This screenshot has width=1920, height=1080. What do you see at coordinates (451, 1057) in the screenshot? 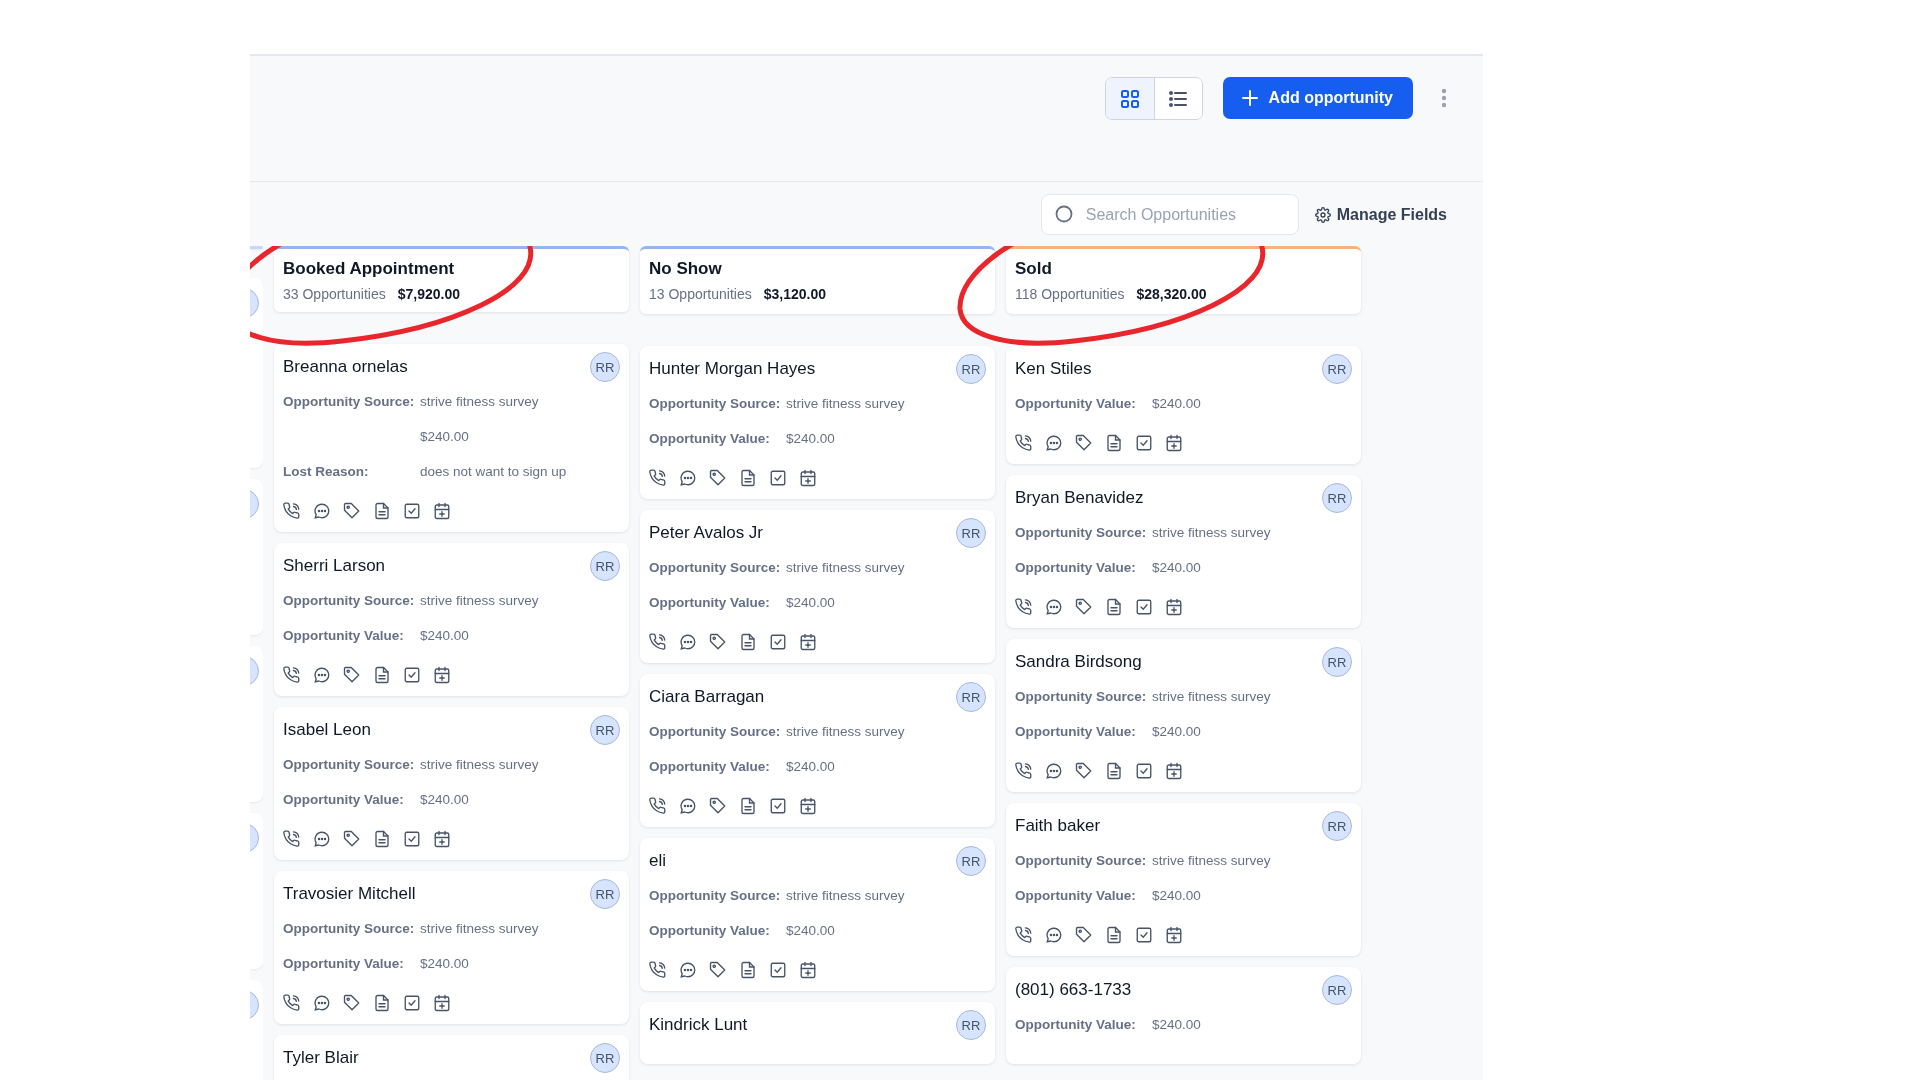
I see `opportunity-card: Tyler Blair RR` at bounding box center [451, 1057].